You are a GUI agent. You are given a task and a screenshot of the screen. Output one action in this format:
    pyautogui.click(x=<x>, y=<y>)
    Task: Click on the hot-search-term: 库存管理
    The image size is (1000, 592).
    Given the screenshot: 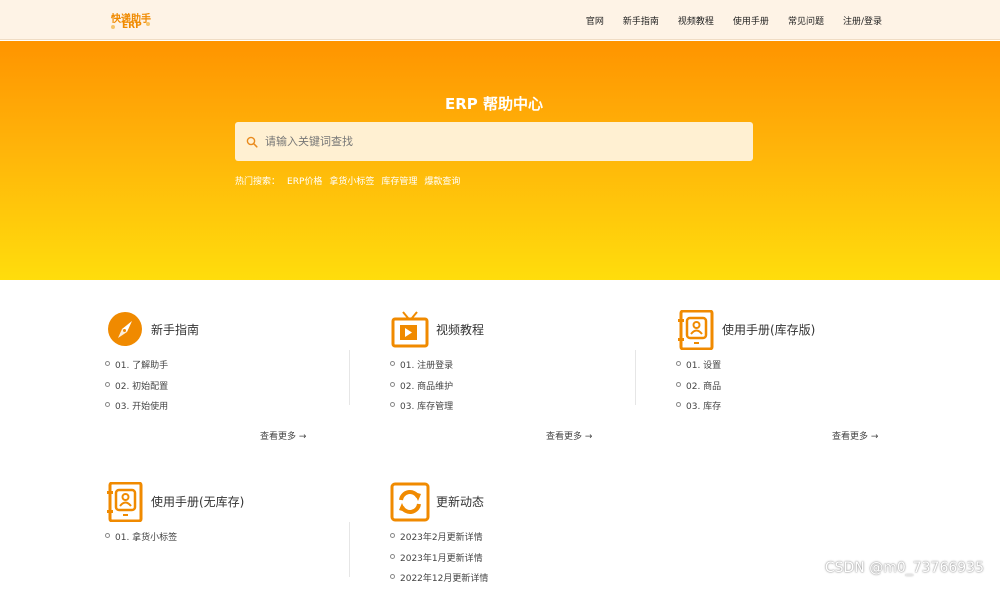 What is the action you would take?
    pyautogui.click(x=399, y=182)
    